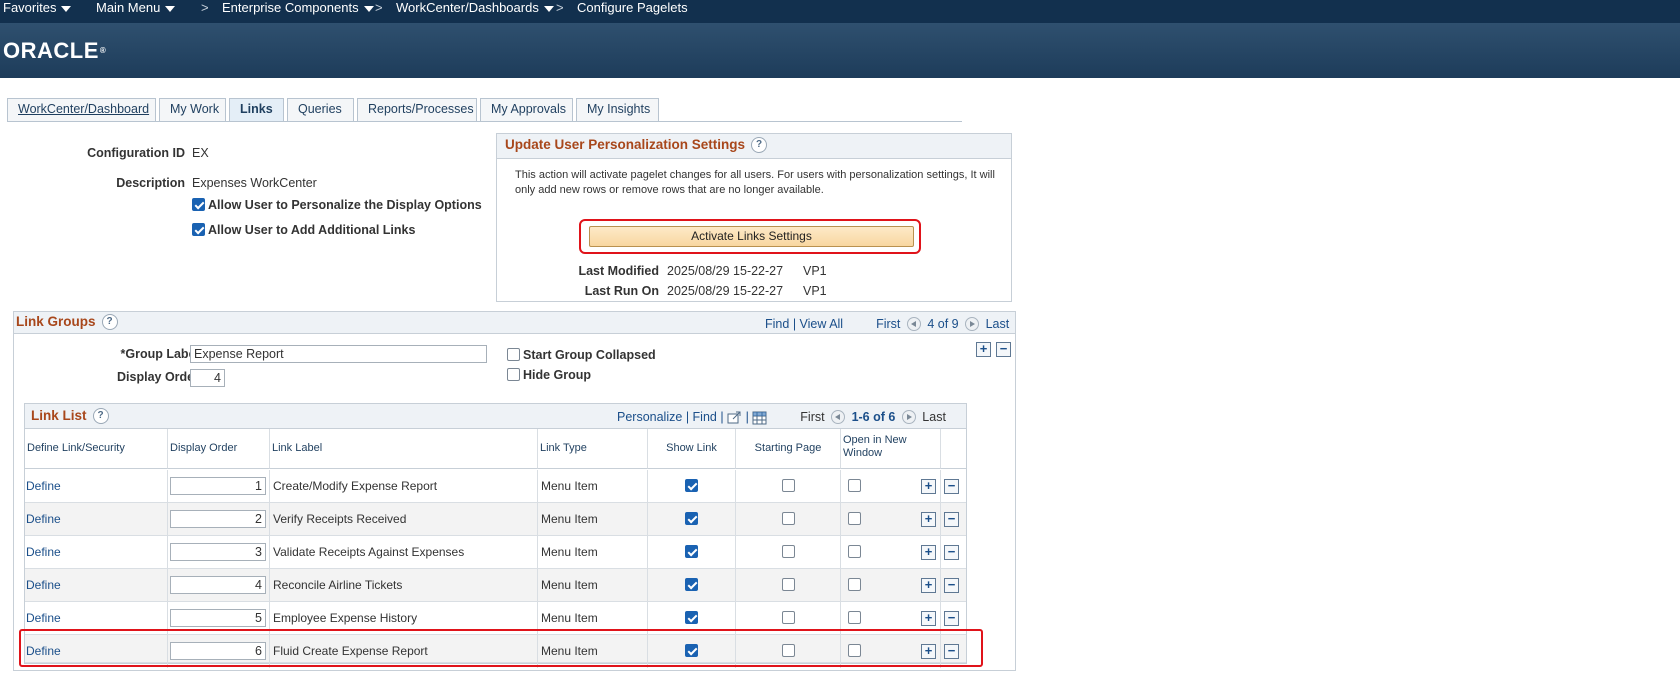 This screenshot has height=677, width=1680. I want to click on view-all-link: View All, so click(822, 324).